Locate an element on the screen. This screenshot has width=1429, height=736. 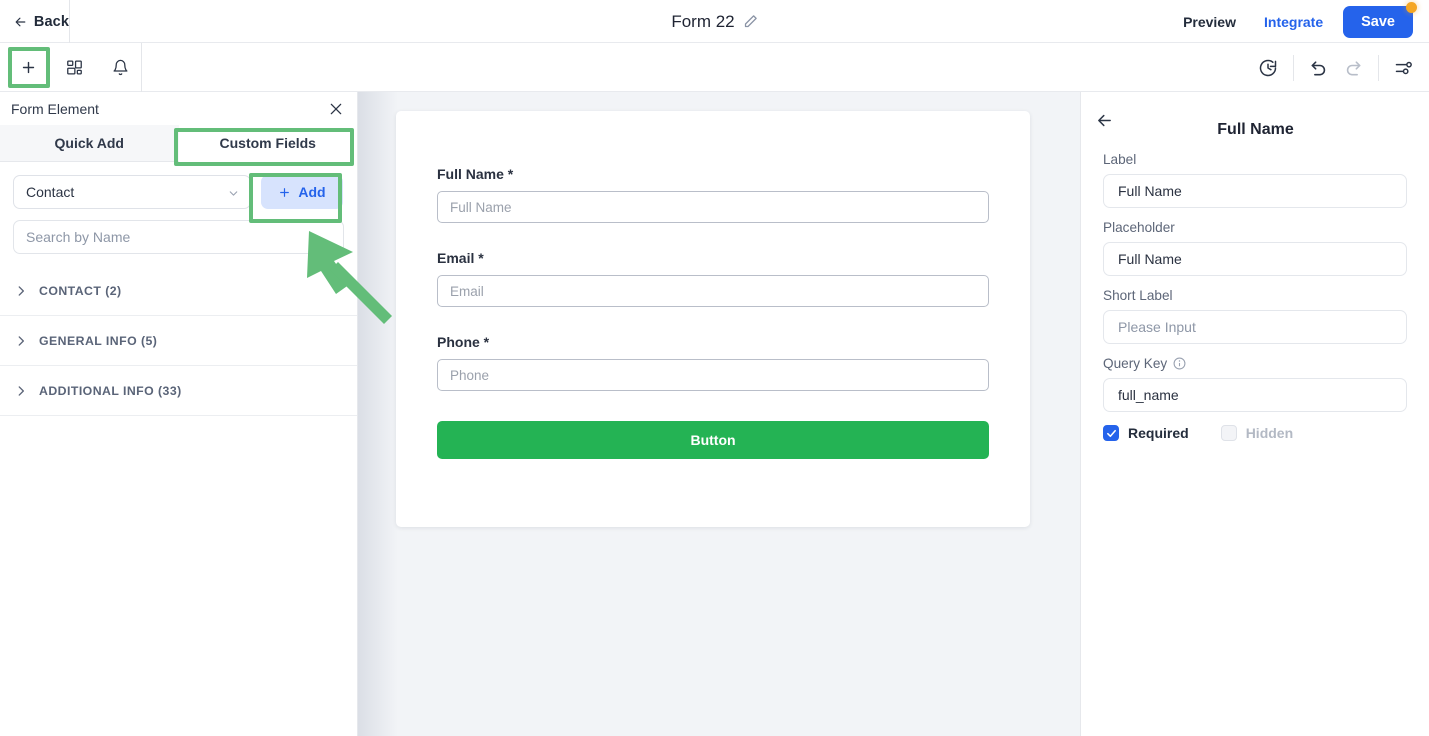
topbar: Back Form 22 Preview Integrate Save is located at coordinates (714, 21).